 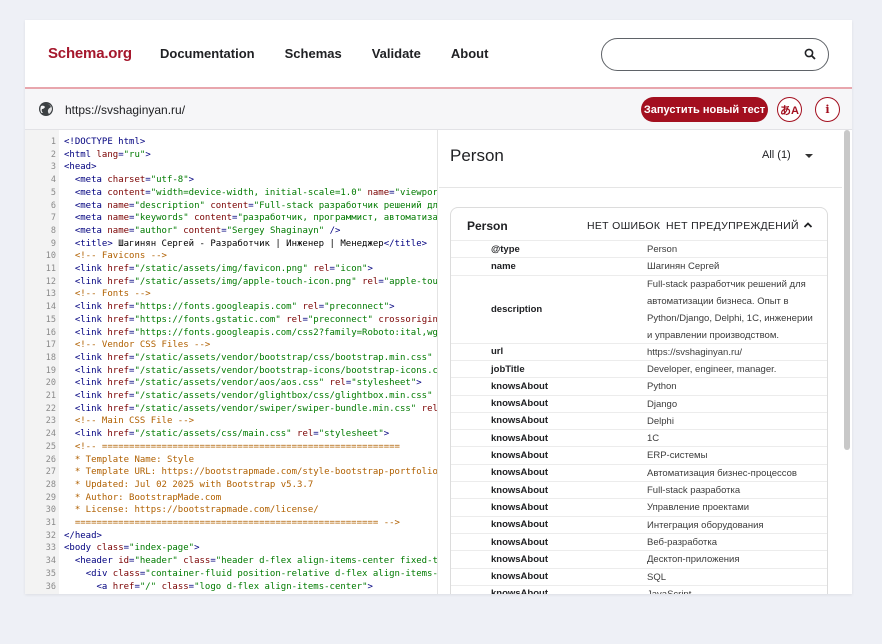 What do you see at coordinates (50, 345) in the screenshot?
I see `line-number: 17` at bounding box center [50, 345].